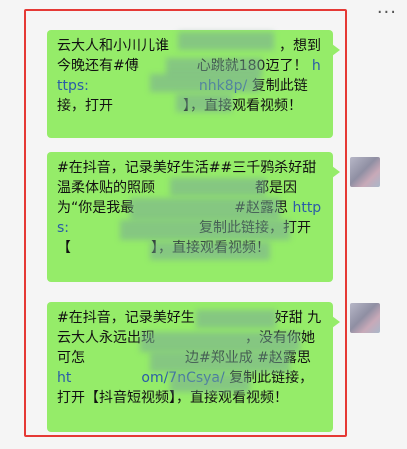 The height and width of the screenshot is (449, 407). I want to click on message-3-text-d: 边#郑业成 #赵露思, so click(248, 358).